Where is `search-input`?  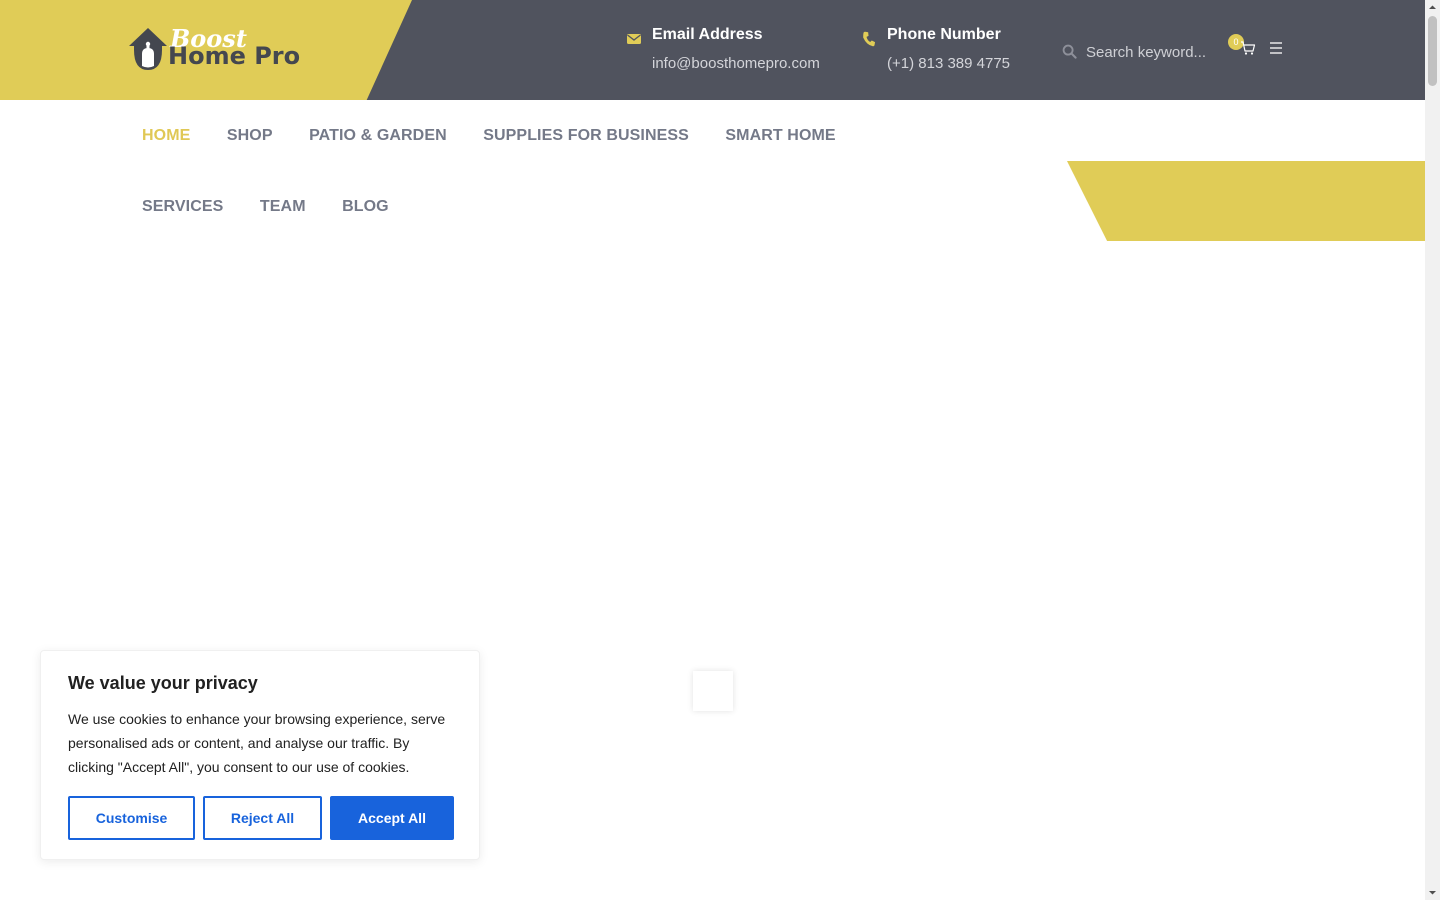 search-input is located at coordinates (1153, 52).